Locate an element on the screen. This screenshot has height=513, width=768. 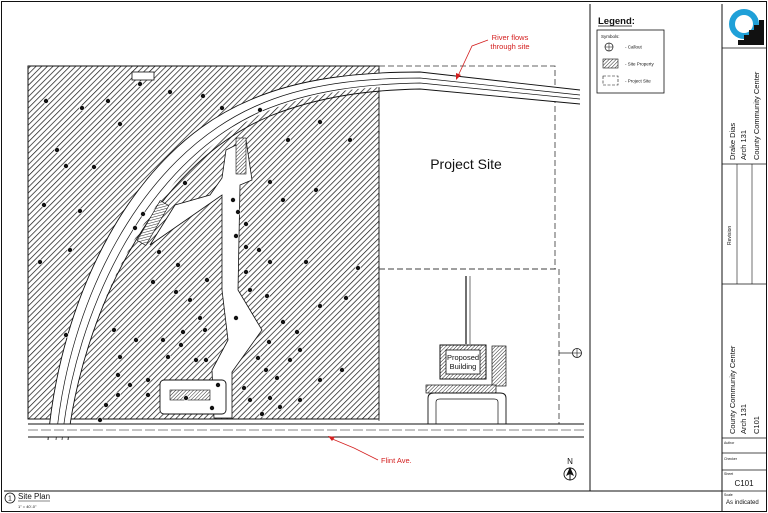
tb-scale-value: As indicated is located at coordinates (742, 503).